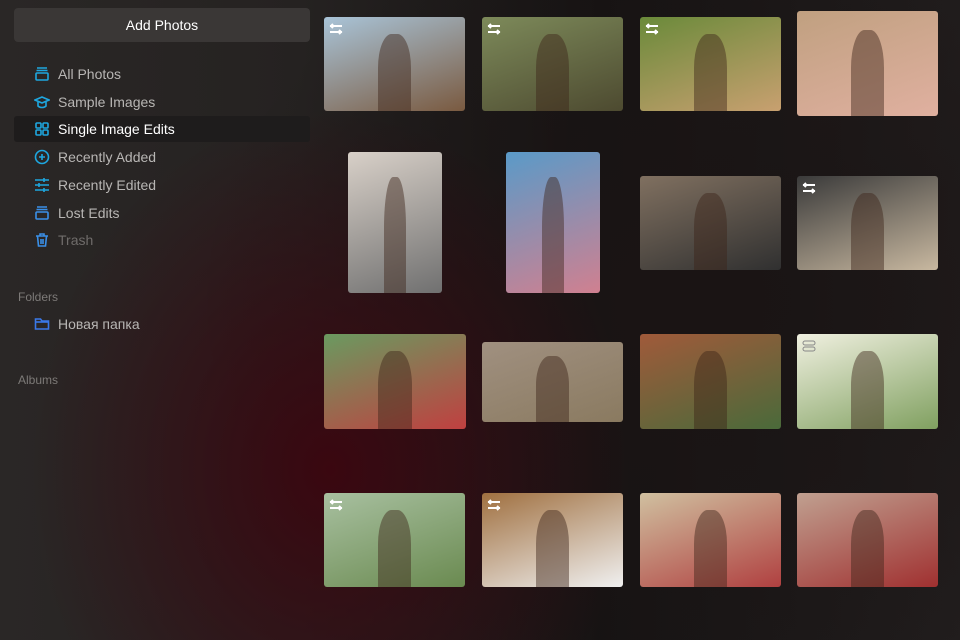 This screenshot has width=960, height=640. I want to click on folder-item: Новая папка, so click(162, 324).